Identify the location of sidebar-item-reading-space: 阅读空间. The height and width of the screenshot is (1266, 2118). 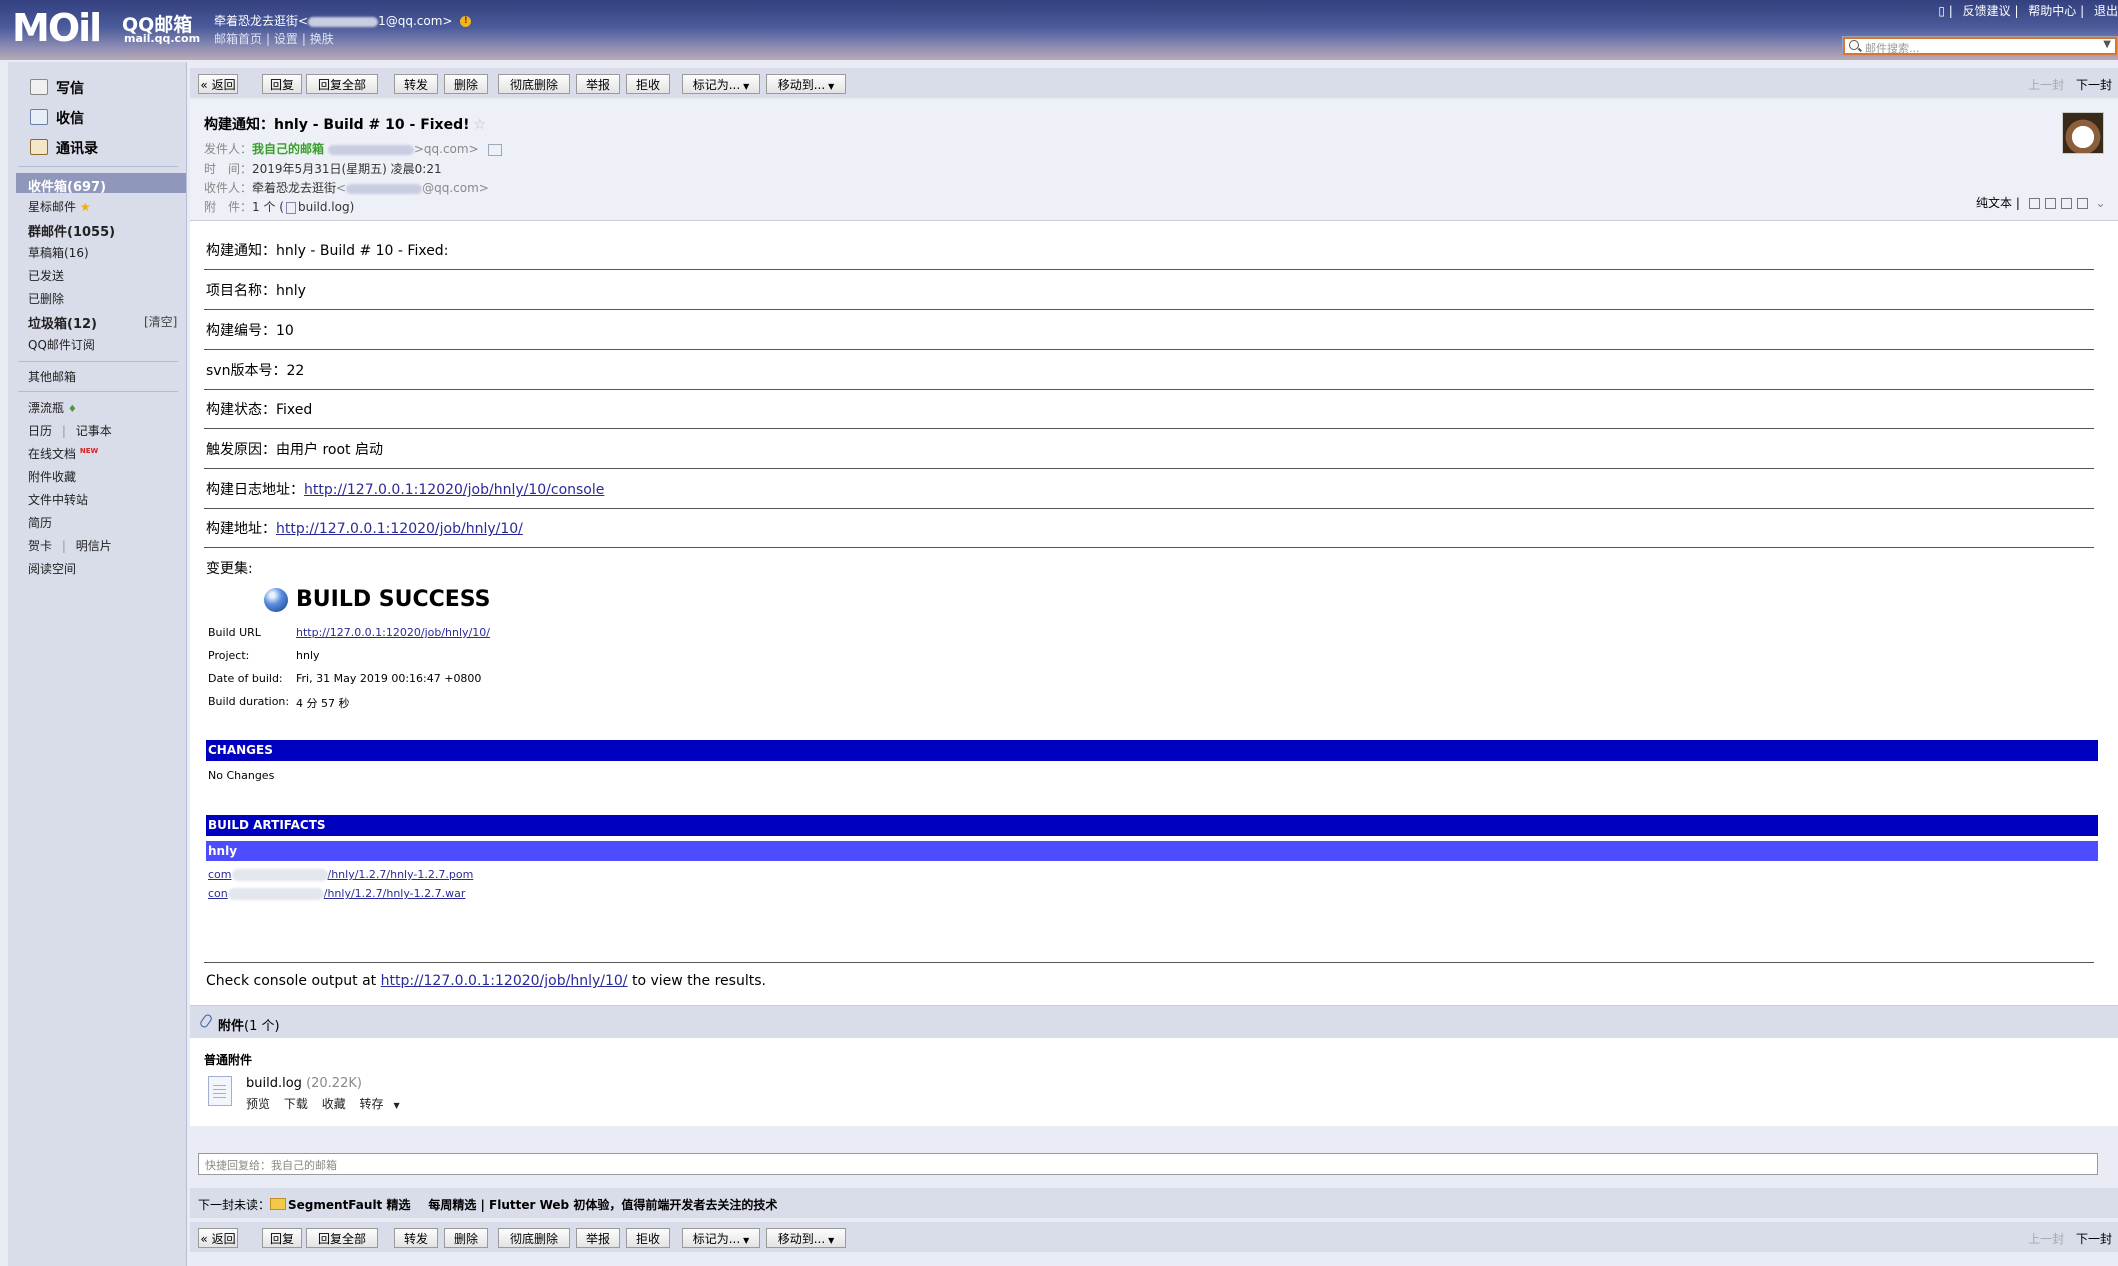
(52, 568).